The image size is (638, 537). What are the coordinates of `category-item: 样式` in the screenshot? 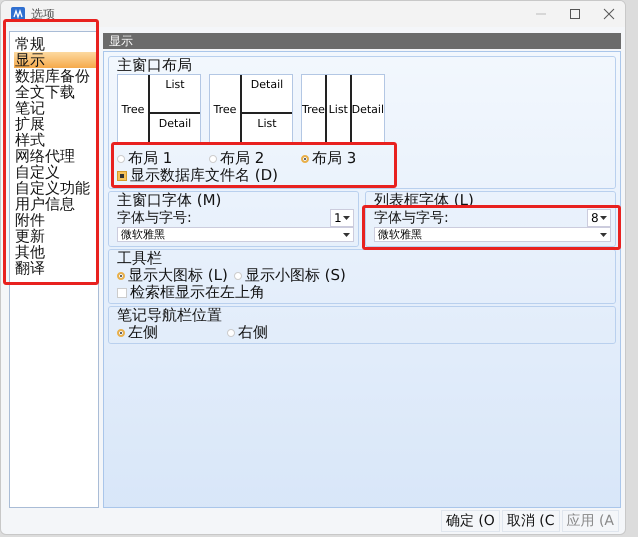 It's located at (56, 140).